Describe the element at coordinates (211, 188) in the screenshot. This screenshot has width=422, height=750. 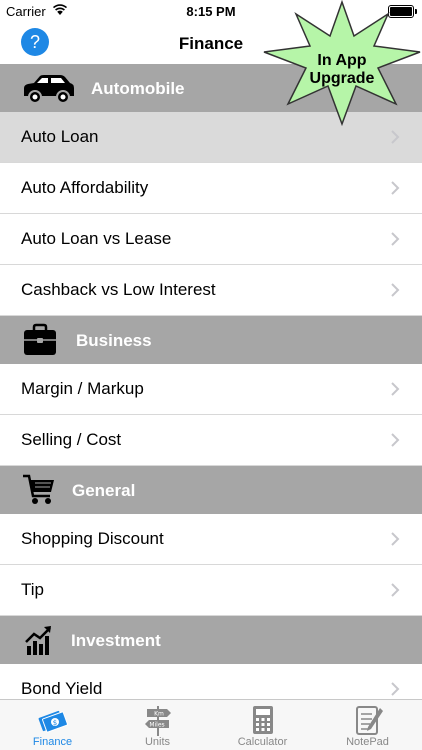
I see `list-item-auto-affordability: Auto Affordability` at that location.